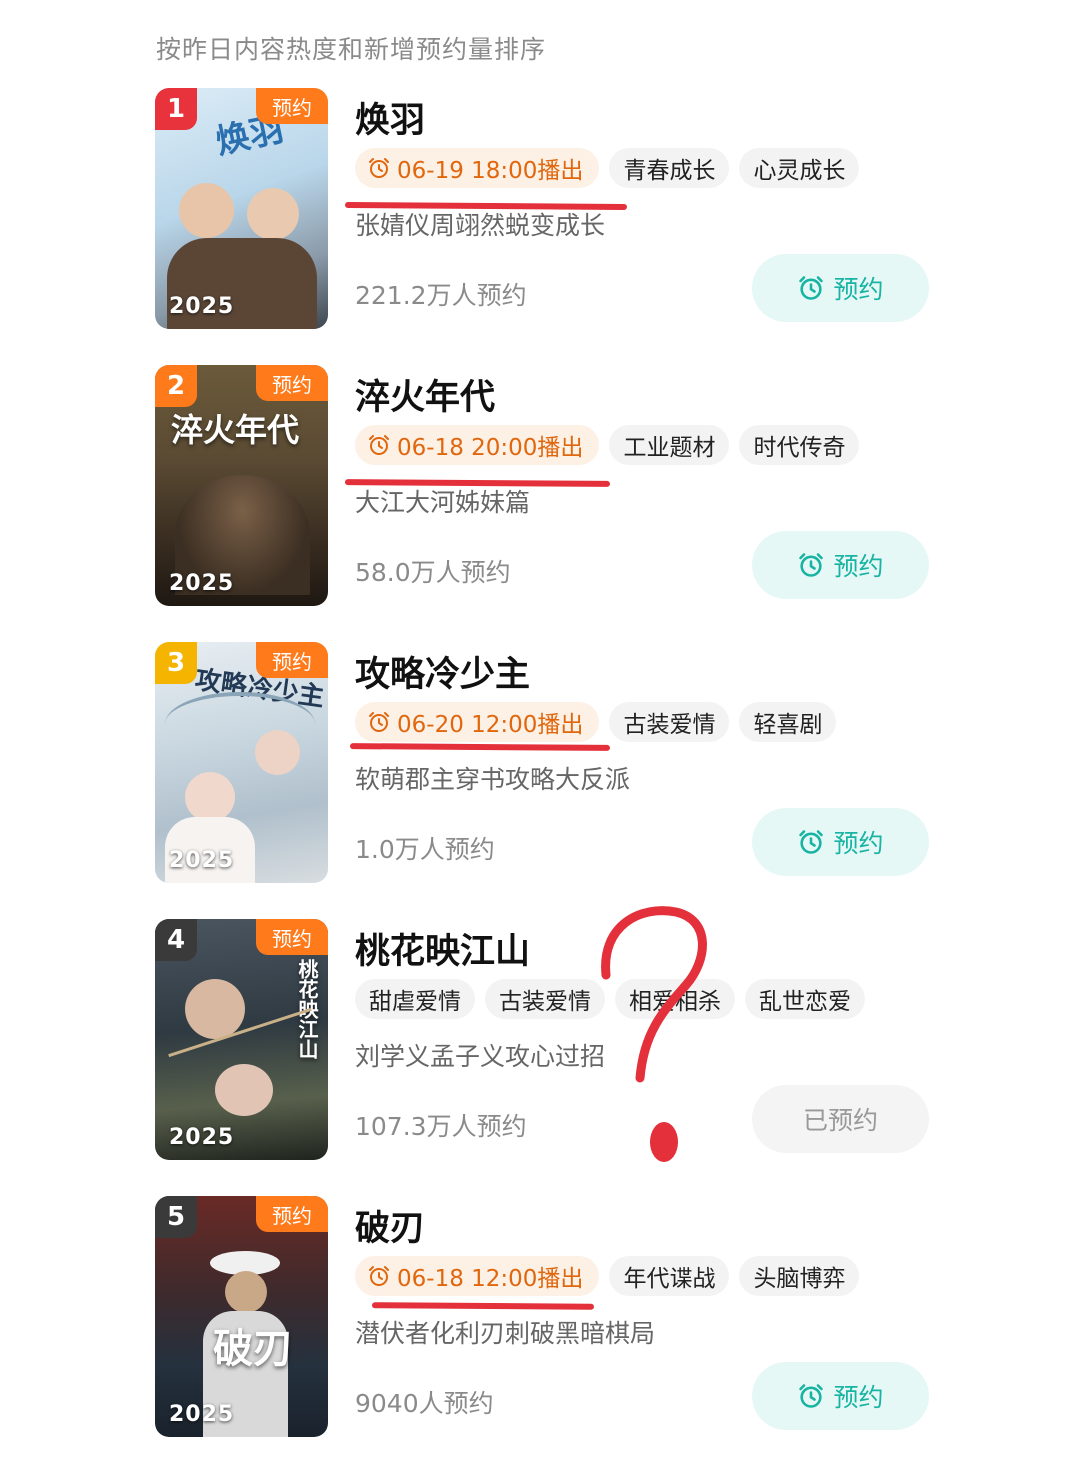  What do you see at coordinates (799, 168) in the screenshot?
I see `genre-tag: 心灵成长` at bounding box center [799, 168].